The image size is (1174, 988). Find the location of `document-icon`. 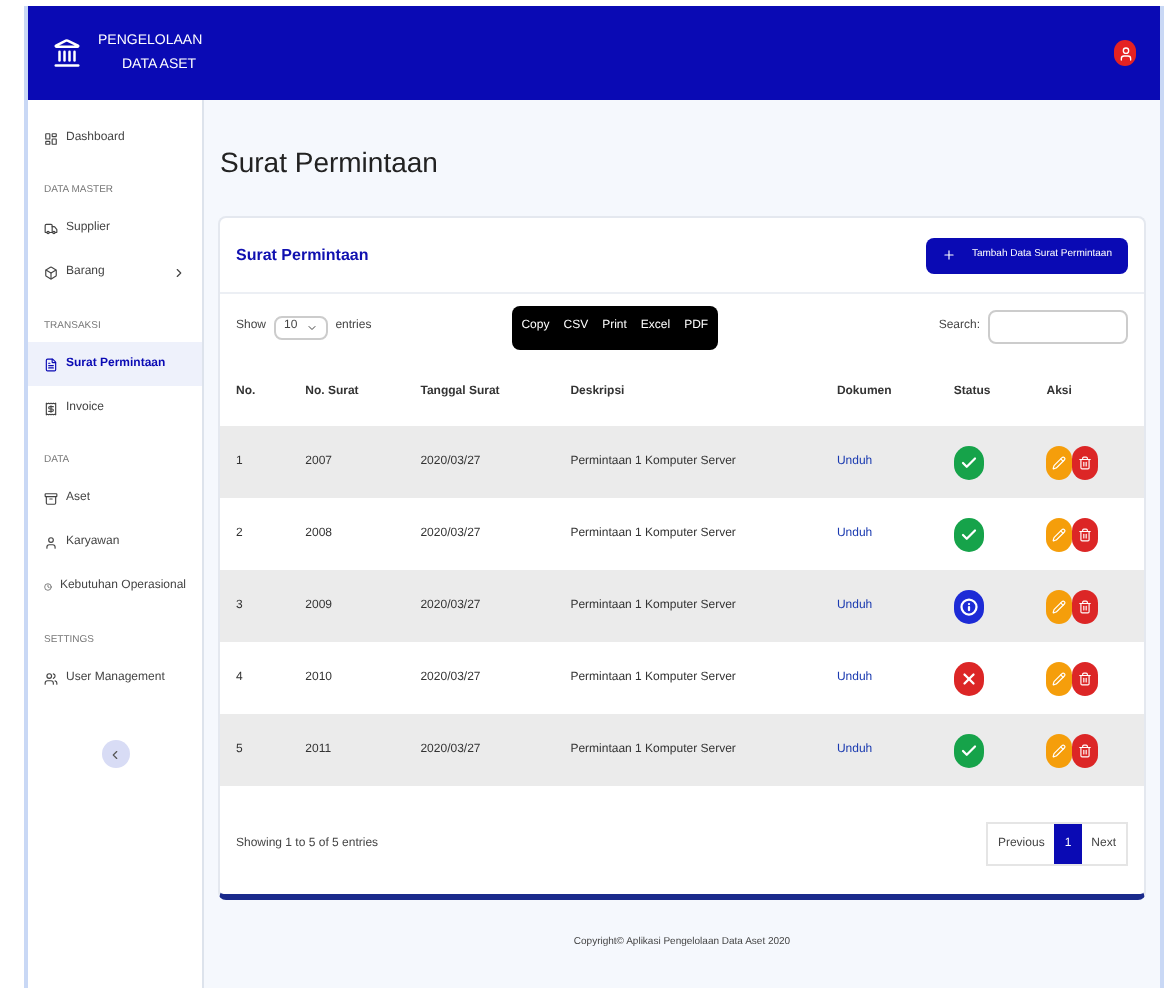

document-icon is located at coordinates (51, 364).